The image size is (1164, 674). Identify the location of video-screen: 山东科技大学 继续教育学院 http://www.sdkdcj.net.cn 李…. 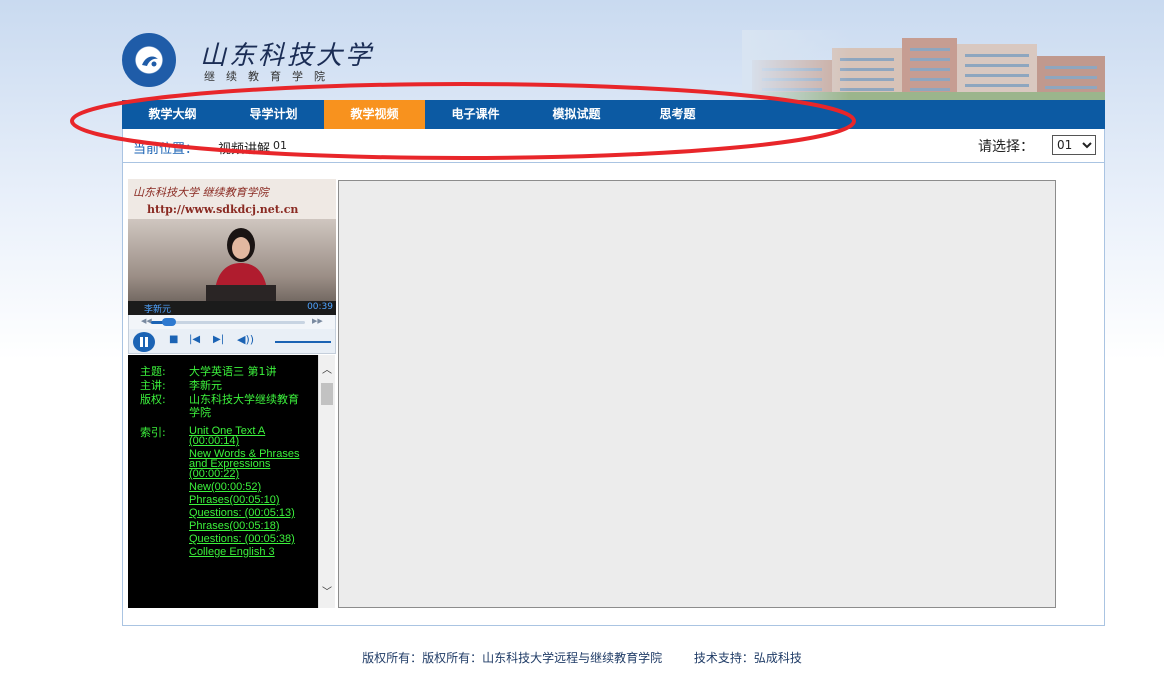
(232, 247).